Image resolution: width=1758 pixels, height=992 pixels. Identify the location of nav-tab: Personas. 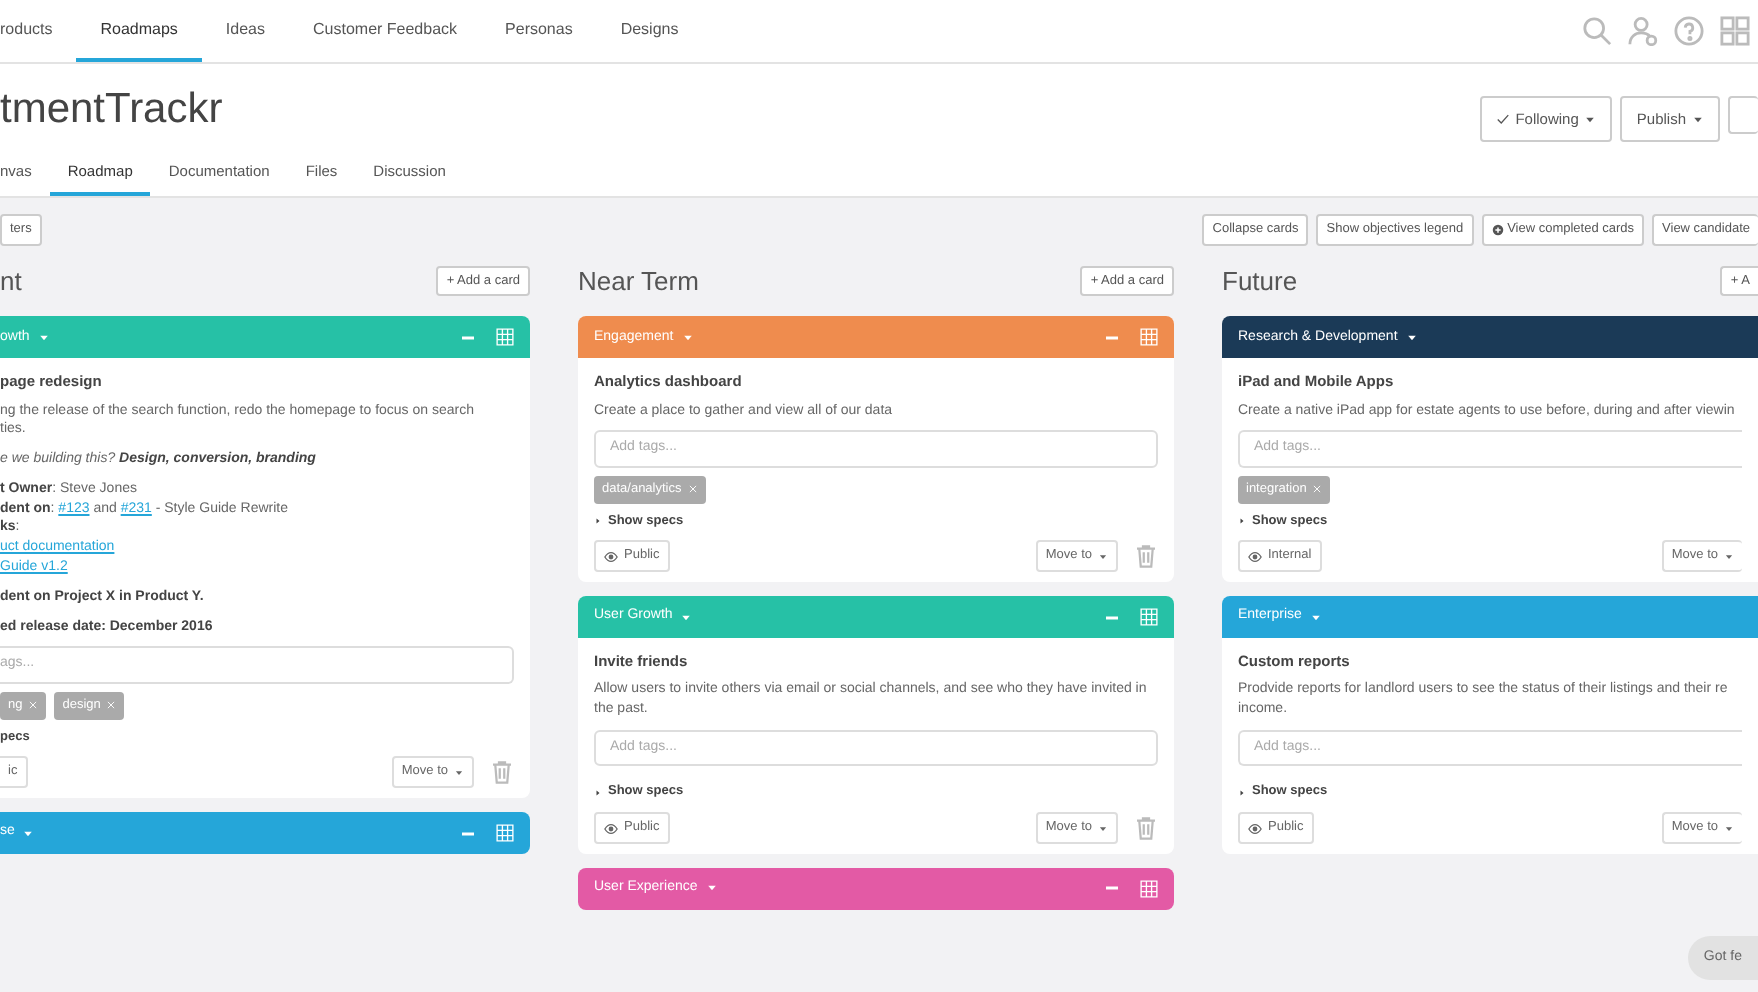
(539, 31).